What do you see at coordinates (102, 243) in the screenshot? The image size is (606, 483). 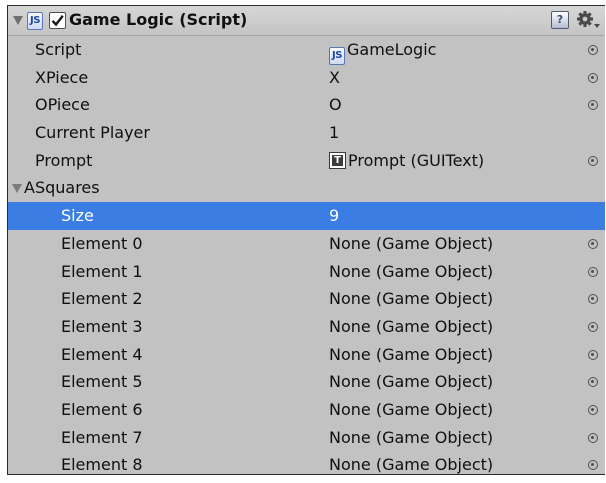 I see `element-label: Element 0` at bounding box center [102, 243].